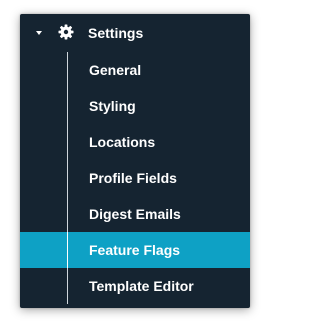 The width and height of the screenshot is (320, 326). Describe the element at coordinates (116, 33) in the screenshot. I see `settings-title: Settings` at that location.